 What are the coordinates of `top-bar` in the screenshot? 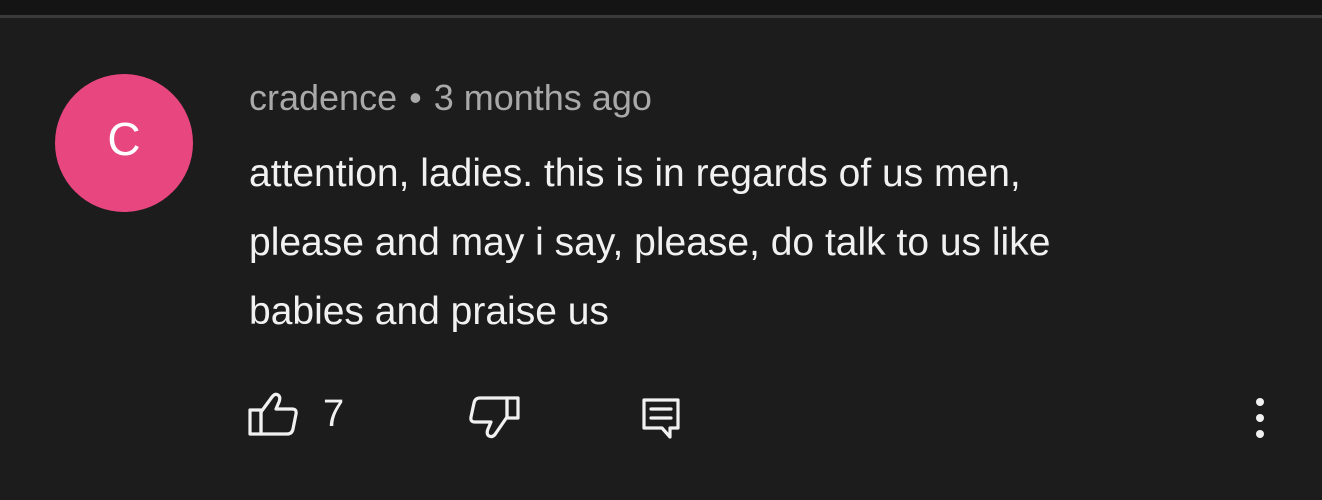 It's located at (661, 7).